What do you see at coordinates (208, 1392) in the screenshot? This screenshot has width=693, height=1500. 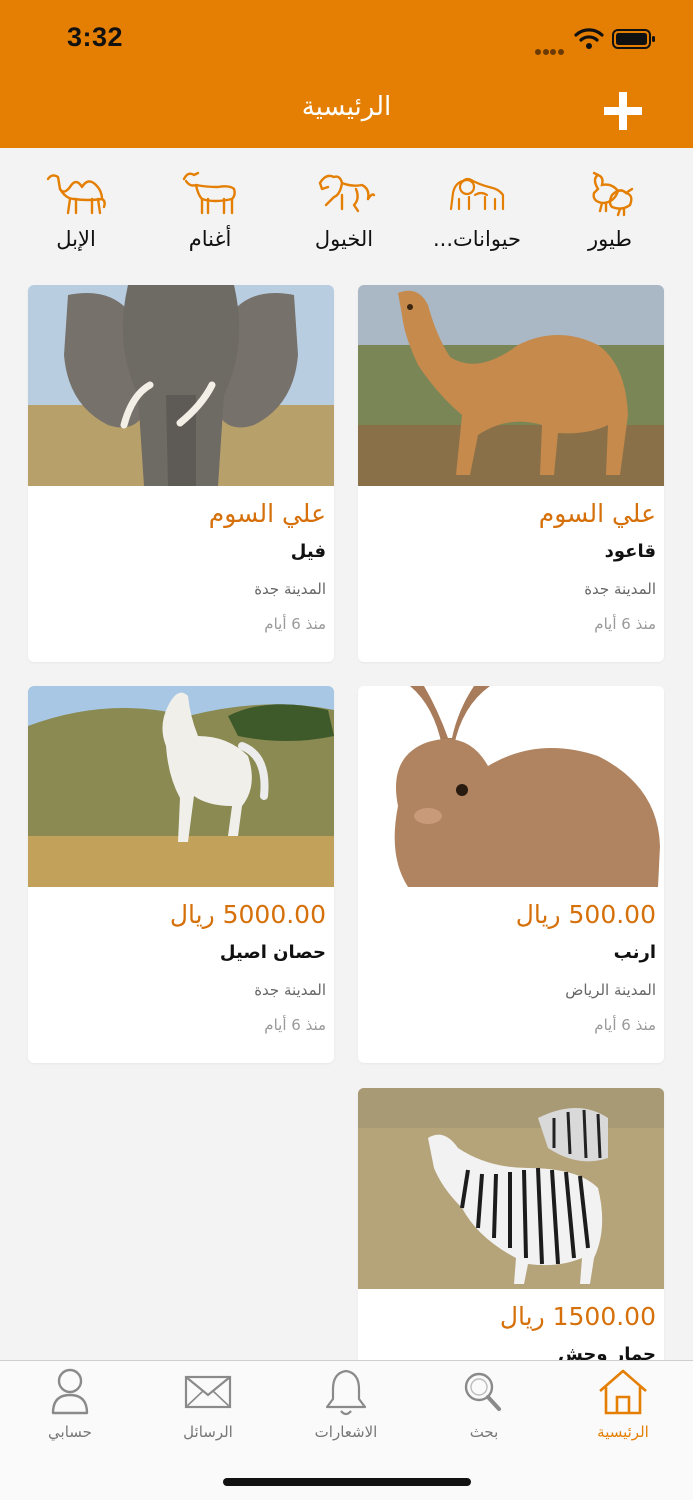 I see `mail-icon` at bounding box center [208, 1392].